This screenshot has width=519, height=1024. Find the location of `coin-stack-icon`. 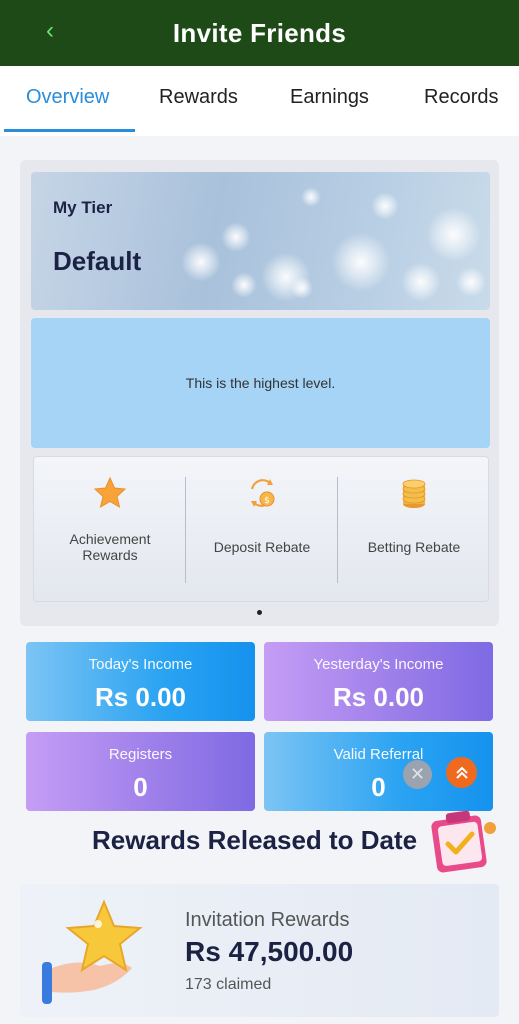

coin-stack-icon is located at coordinates (414, 493).